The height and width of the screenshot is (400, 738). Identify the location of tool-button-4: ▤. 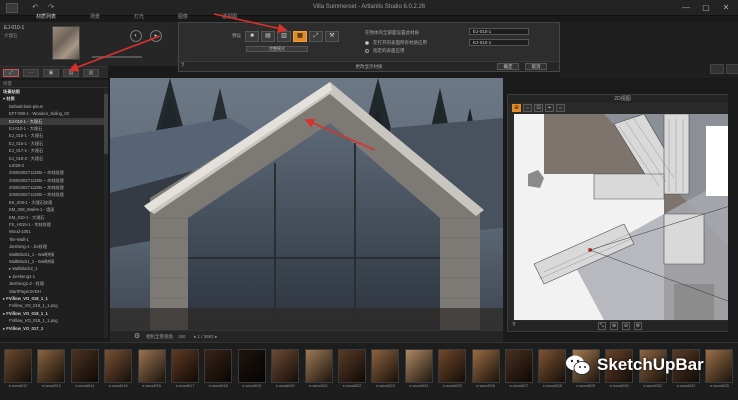
(71, 73).